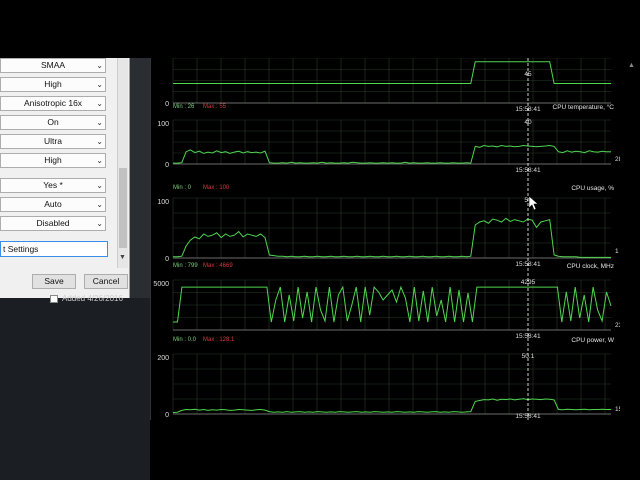  Describe the element at coordinates (106, 281) in the screenshot. I see `cancel-button: Cancel` at that location.